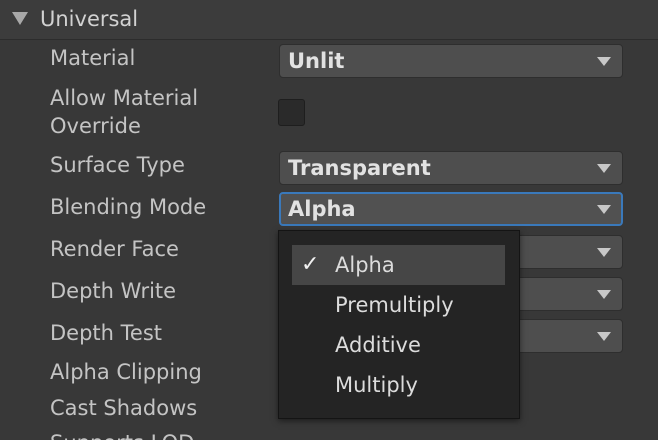 The height and width of the screenshot is (440, 658). I want to click on allow-override-label-line1: Allow Material, so click(124, 98).